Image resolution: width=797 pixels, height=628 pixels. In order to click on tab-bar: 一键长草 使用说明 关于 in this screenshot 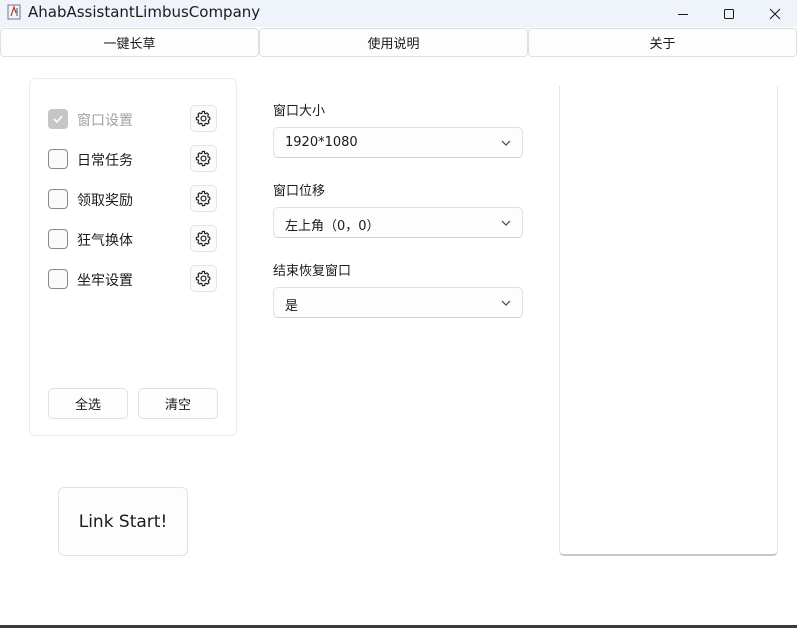, I will do `click(398, 43)`.